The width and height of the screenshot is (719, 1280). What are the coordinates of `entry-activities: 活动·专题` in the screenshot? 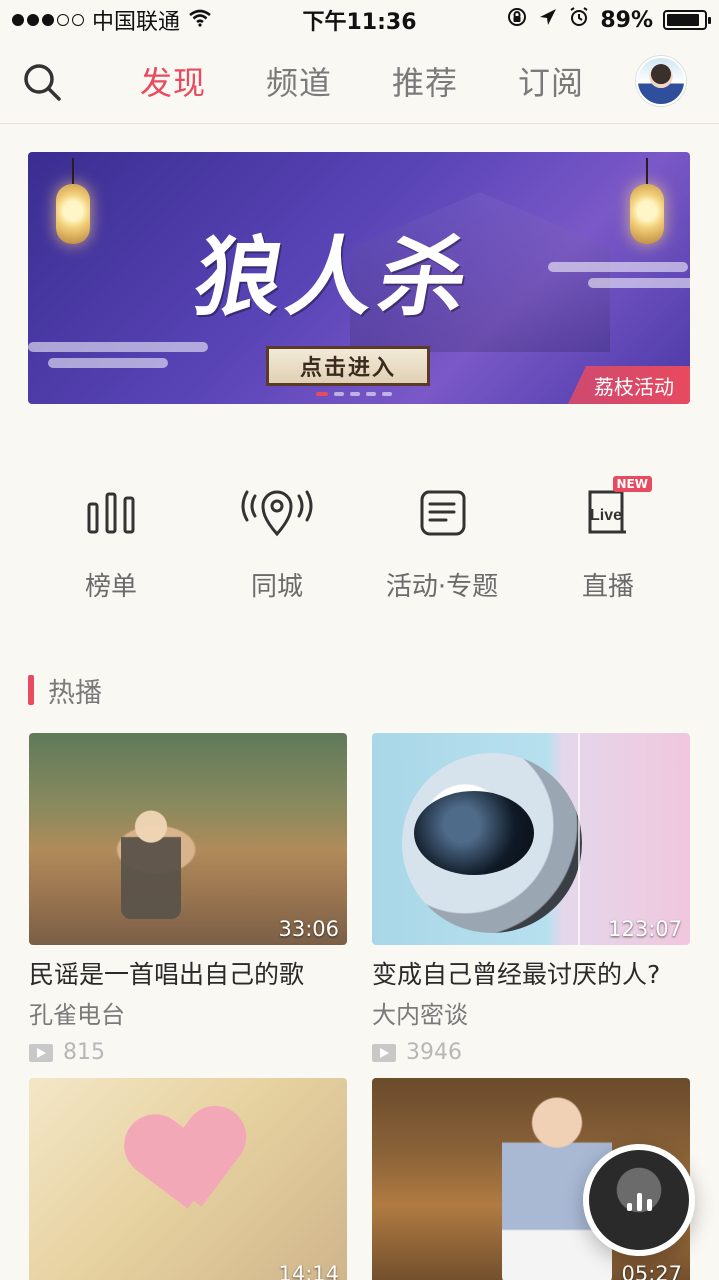 It's located at (442, 539).